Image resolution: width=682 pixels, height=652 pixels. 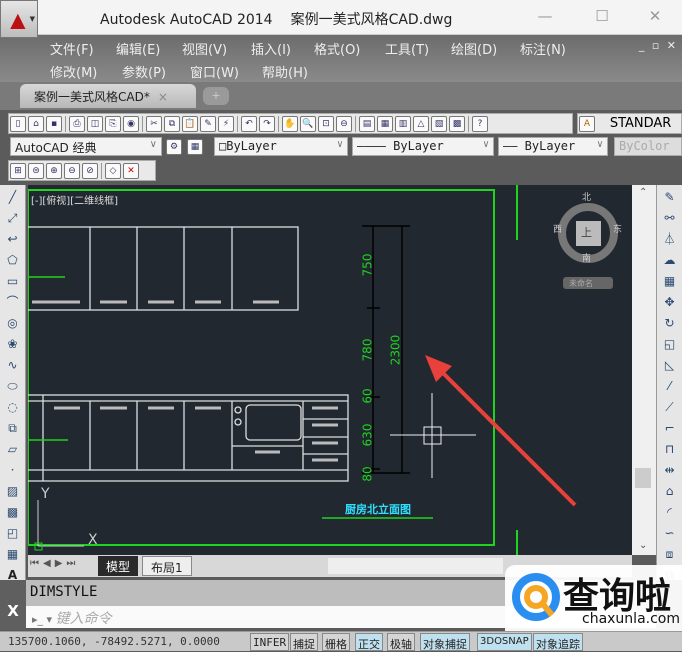 I want to click on toggle-snap: 捕捉, so click(x=304, y=642).